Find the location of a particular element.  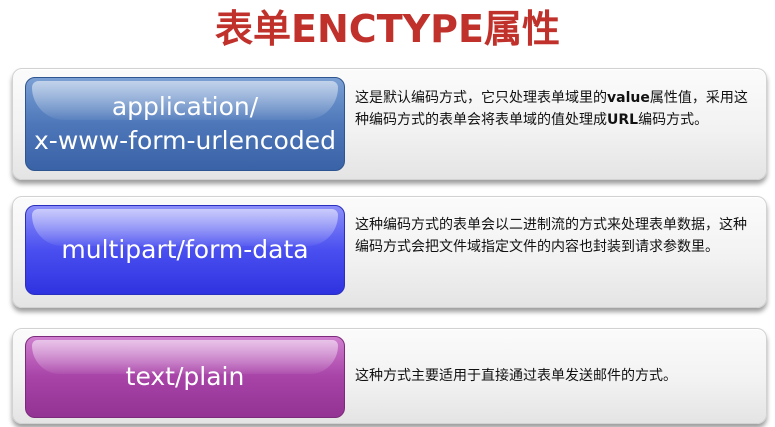

desc-keyword-url: URL is located at coordinates (623, 120).